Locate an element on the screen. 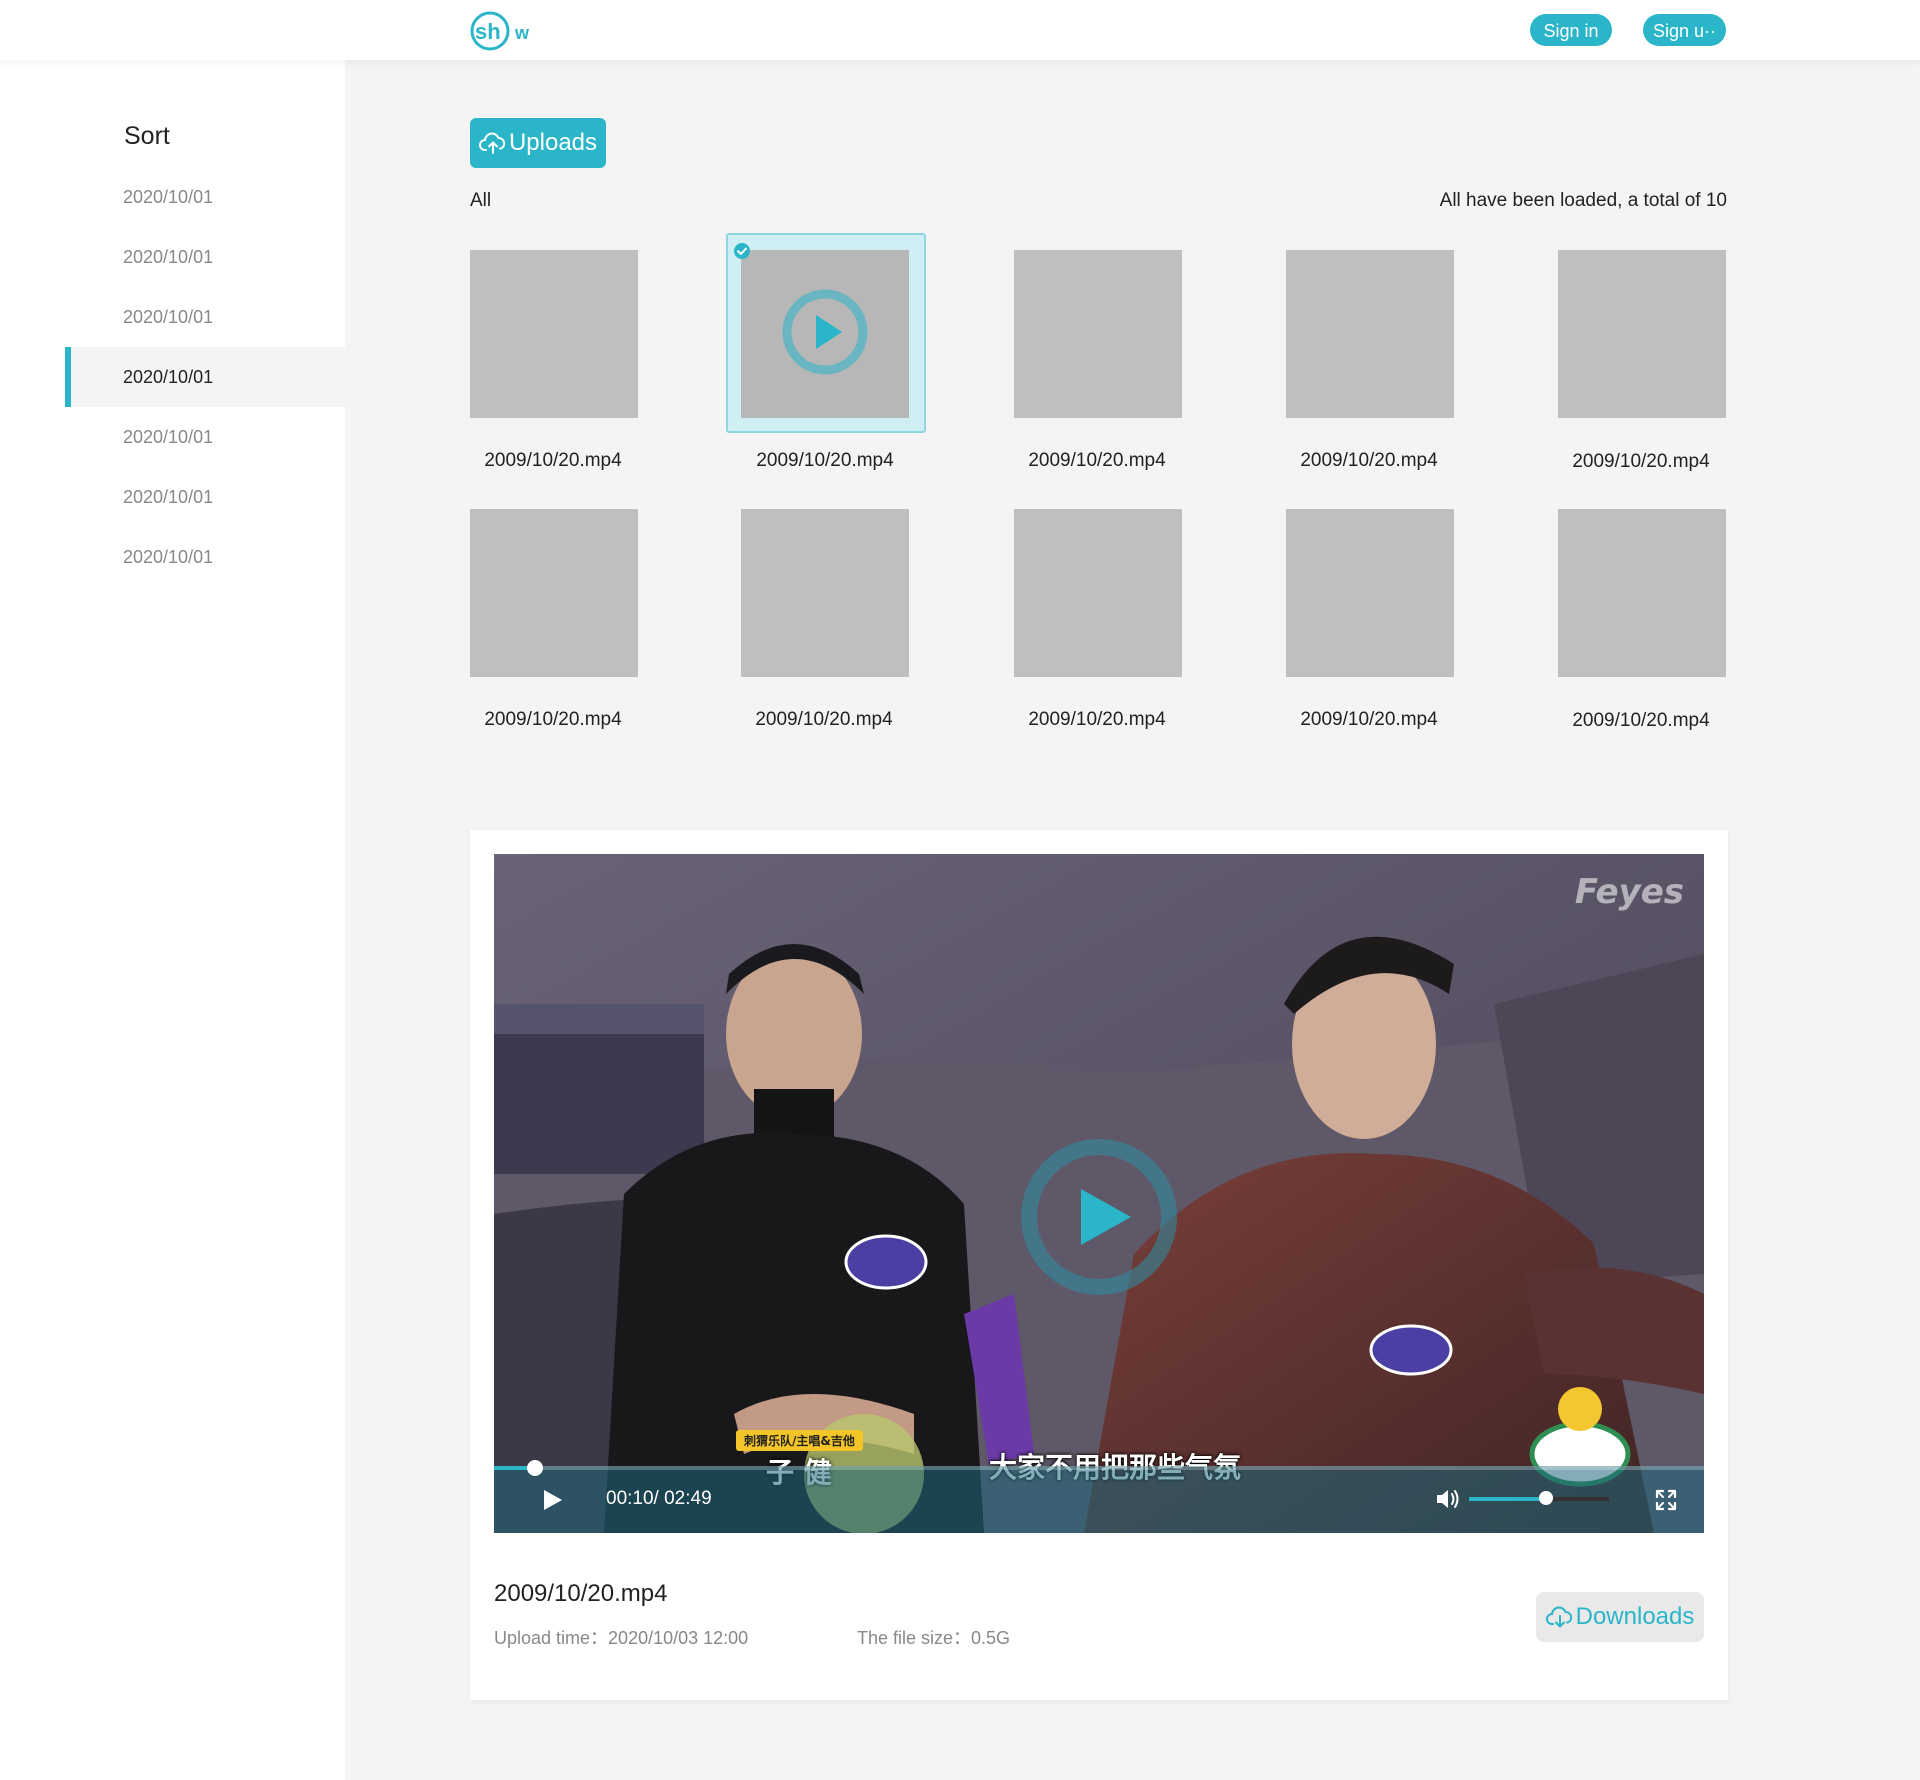  upload-time-text: Upload time：2020/10/03 12:00 is located at coordinates (621, 1638).